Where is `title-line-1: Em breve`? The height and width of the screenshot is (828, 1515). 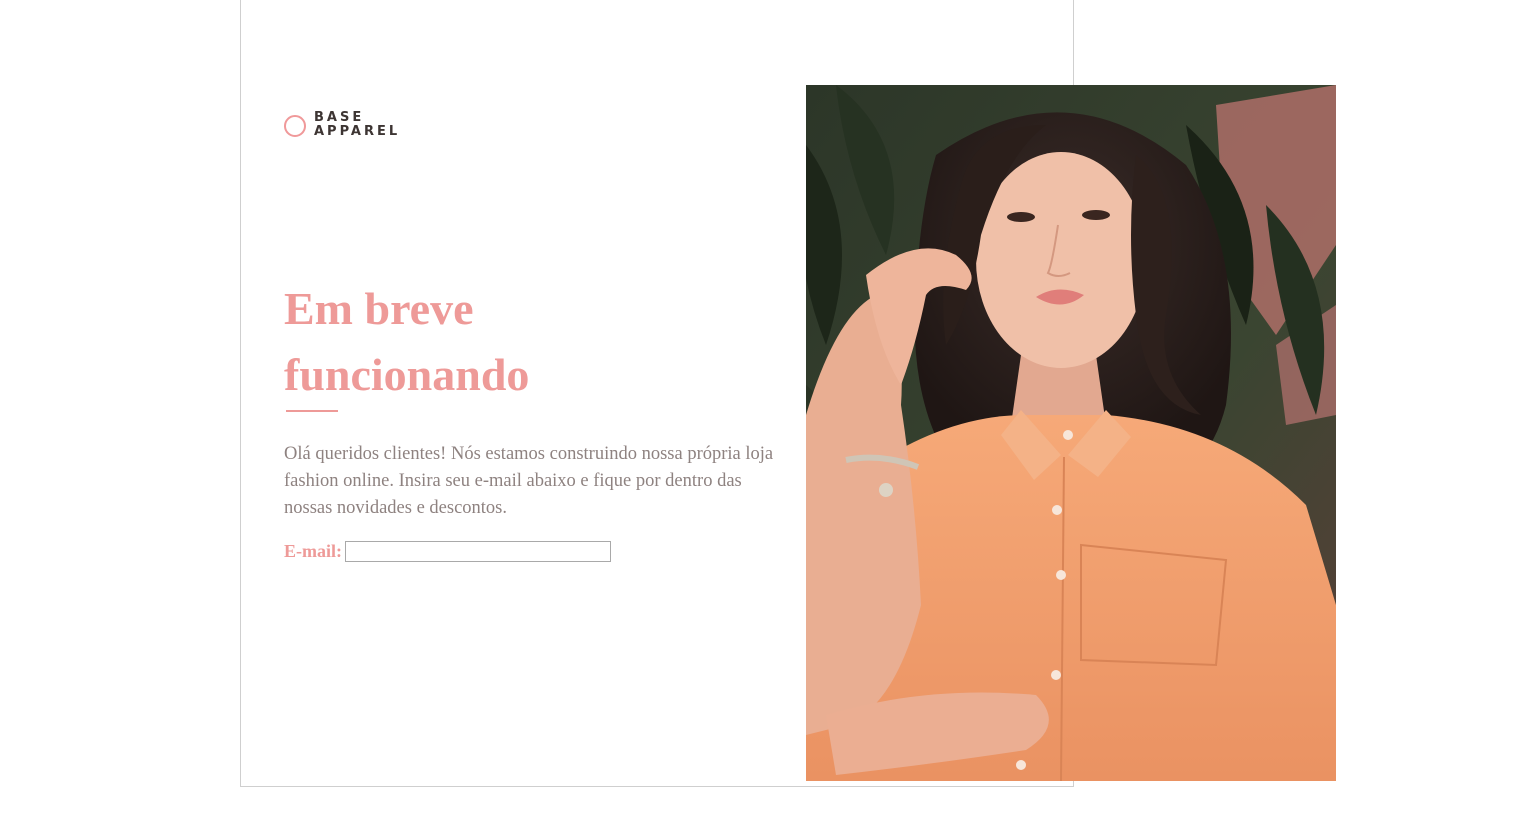 title-line-1: Em breve is located at coordinates (379, 308).